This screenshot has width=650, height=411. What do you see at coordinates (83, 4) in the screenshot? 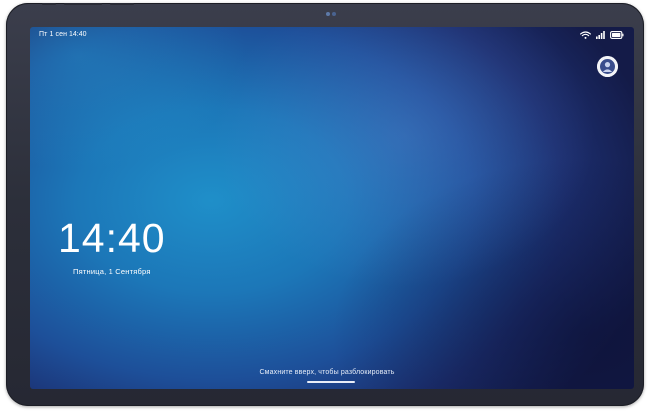
I see `volume-button` at bounding box center [83, 4].